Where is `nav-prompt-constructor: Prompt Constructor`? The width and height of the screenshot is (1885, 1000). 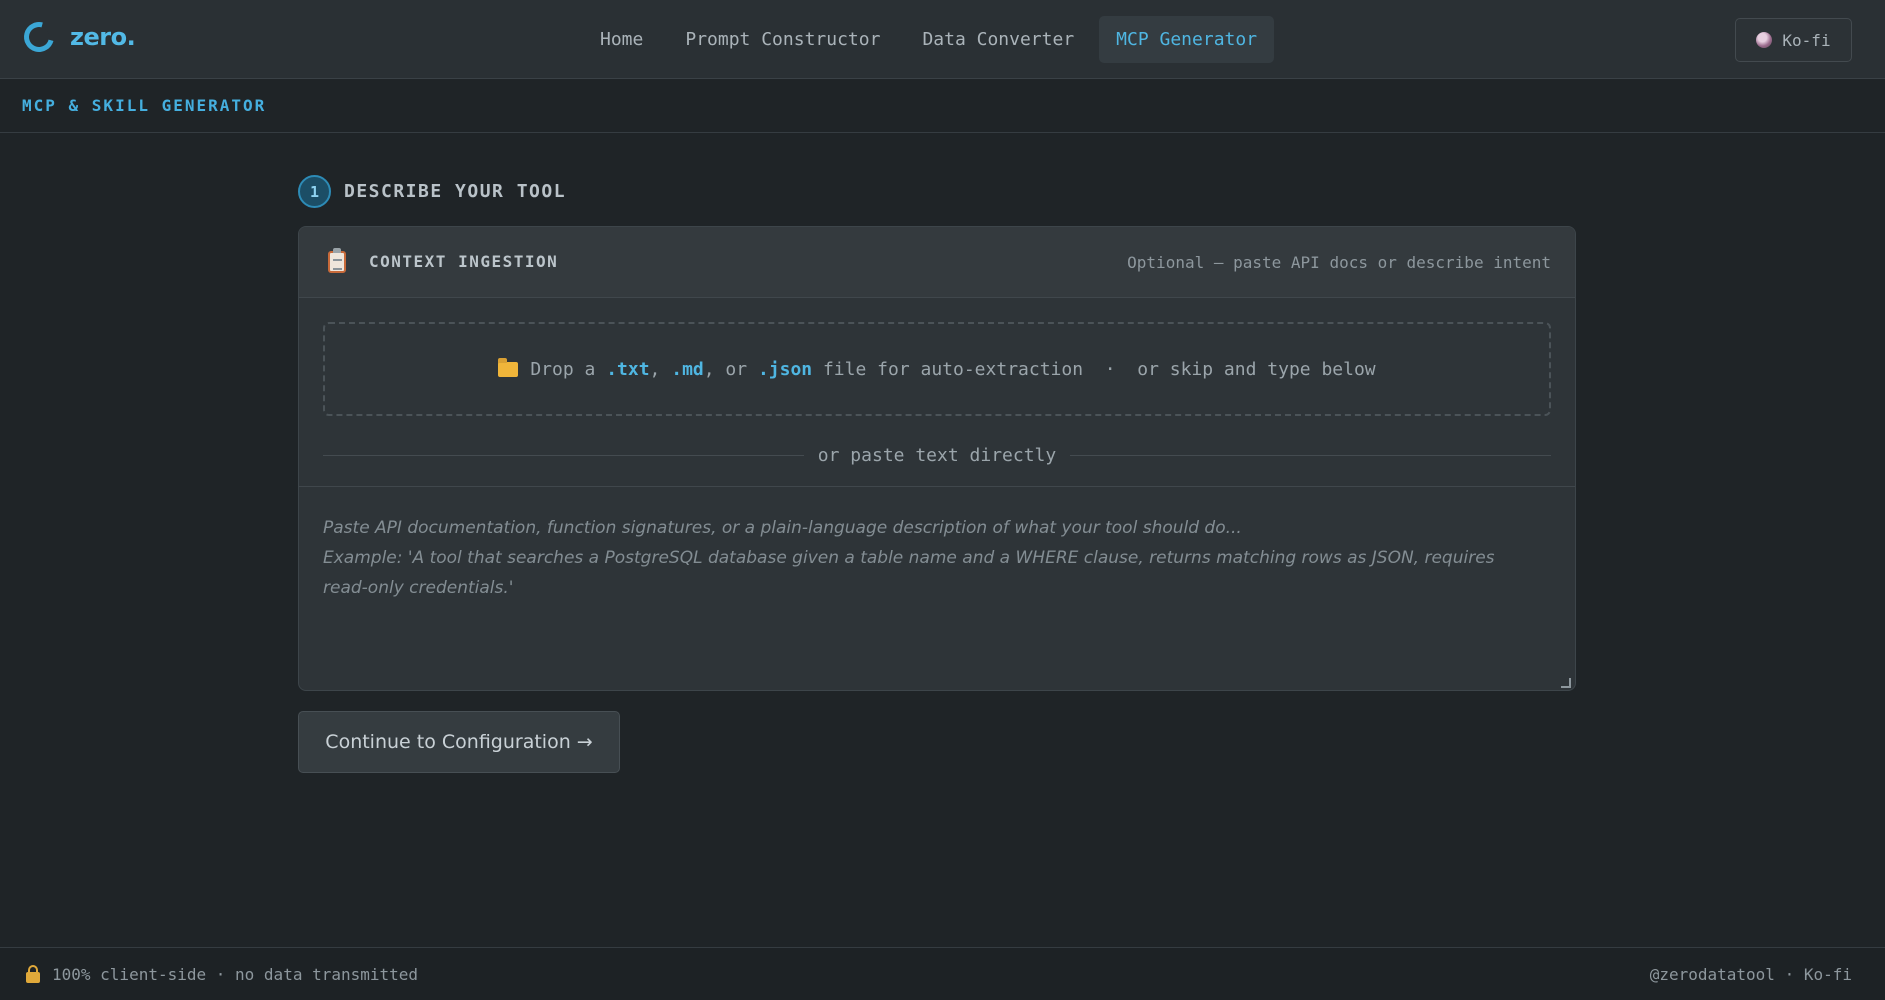
nav-prompt-constructor: Prompt Constructor is located at coordinates (782, 39).